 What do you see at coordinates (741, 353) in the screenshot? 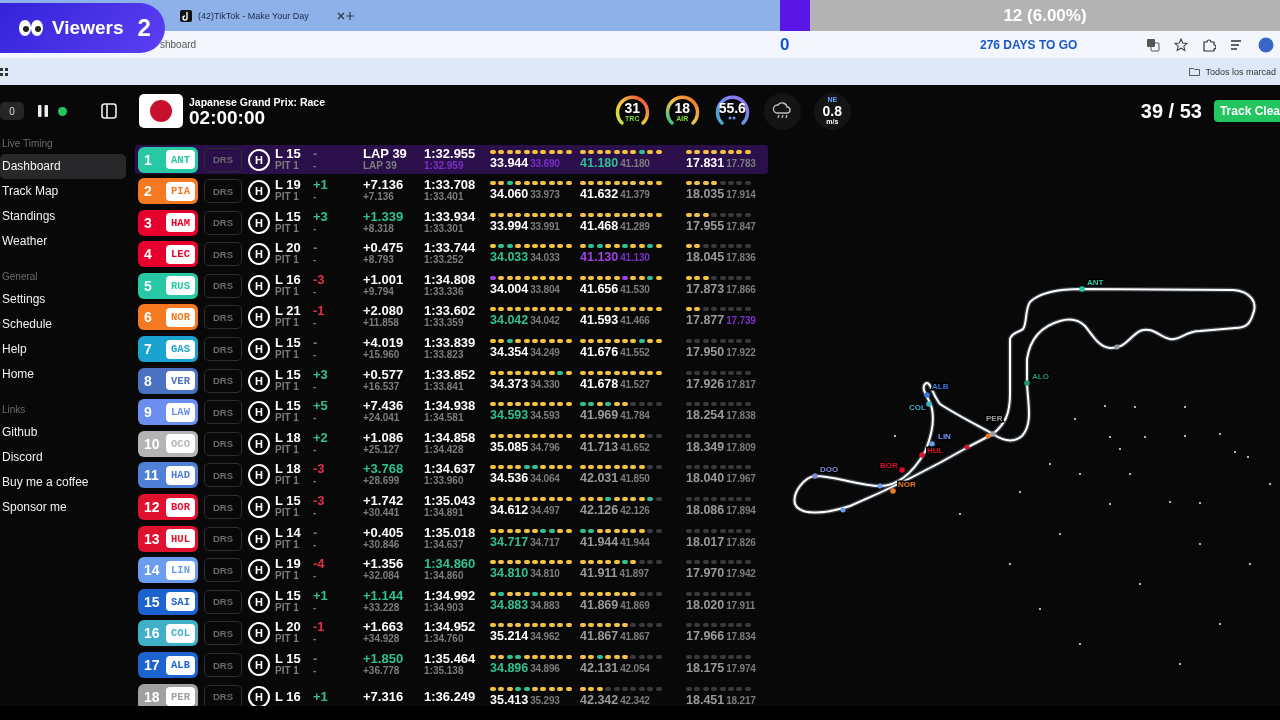
I see `sector-best-time: 17.922` at bounding box center [741, 353].